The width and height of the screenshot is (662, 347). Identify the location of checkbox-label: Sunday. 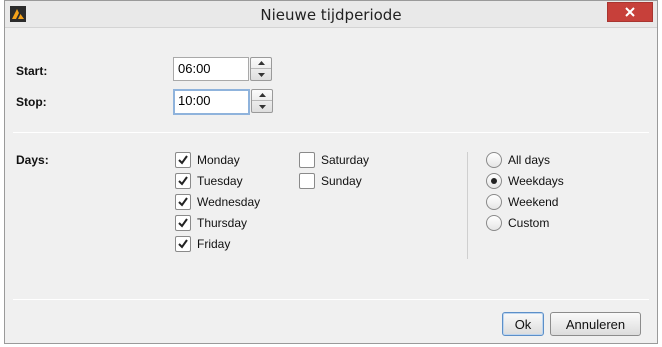
(341, 181).